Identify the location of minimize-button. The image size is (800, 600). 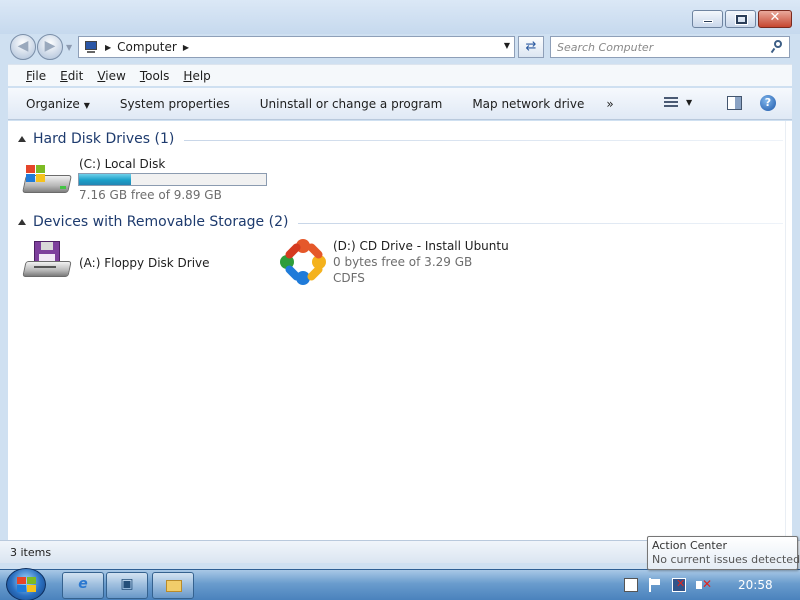
(707, 19).